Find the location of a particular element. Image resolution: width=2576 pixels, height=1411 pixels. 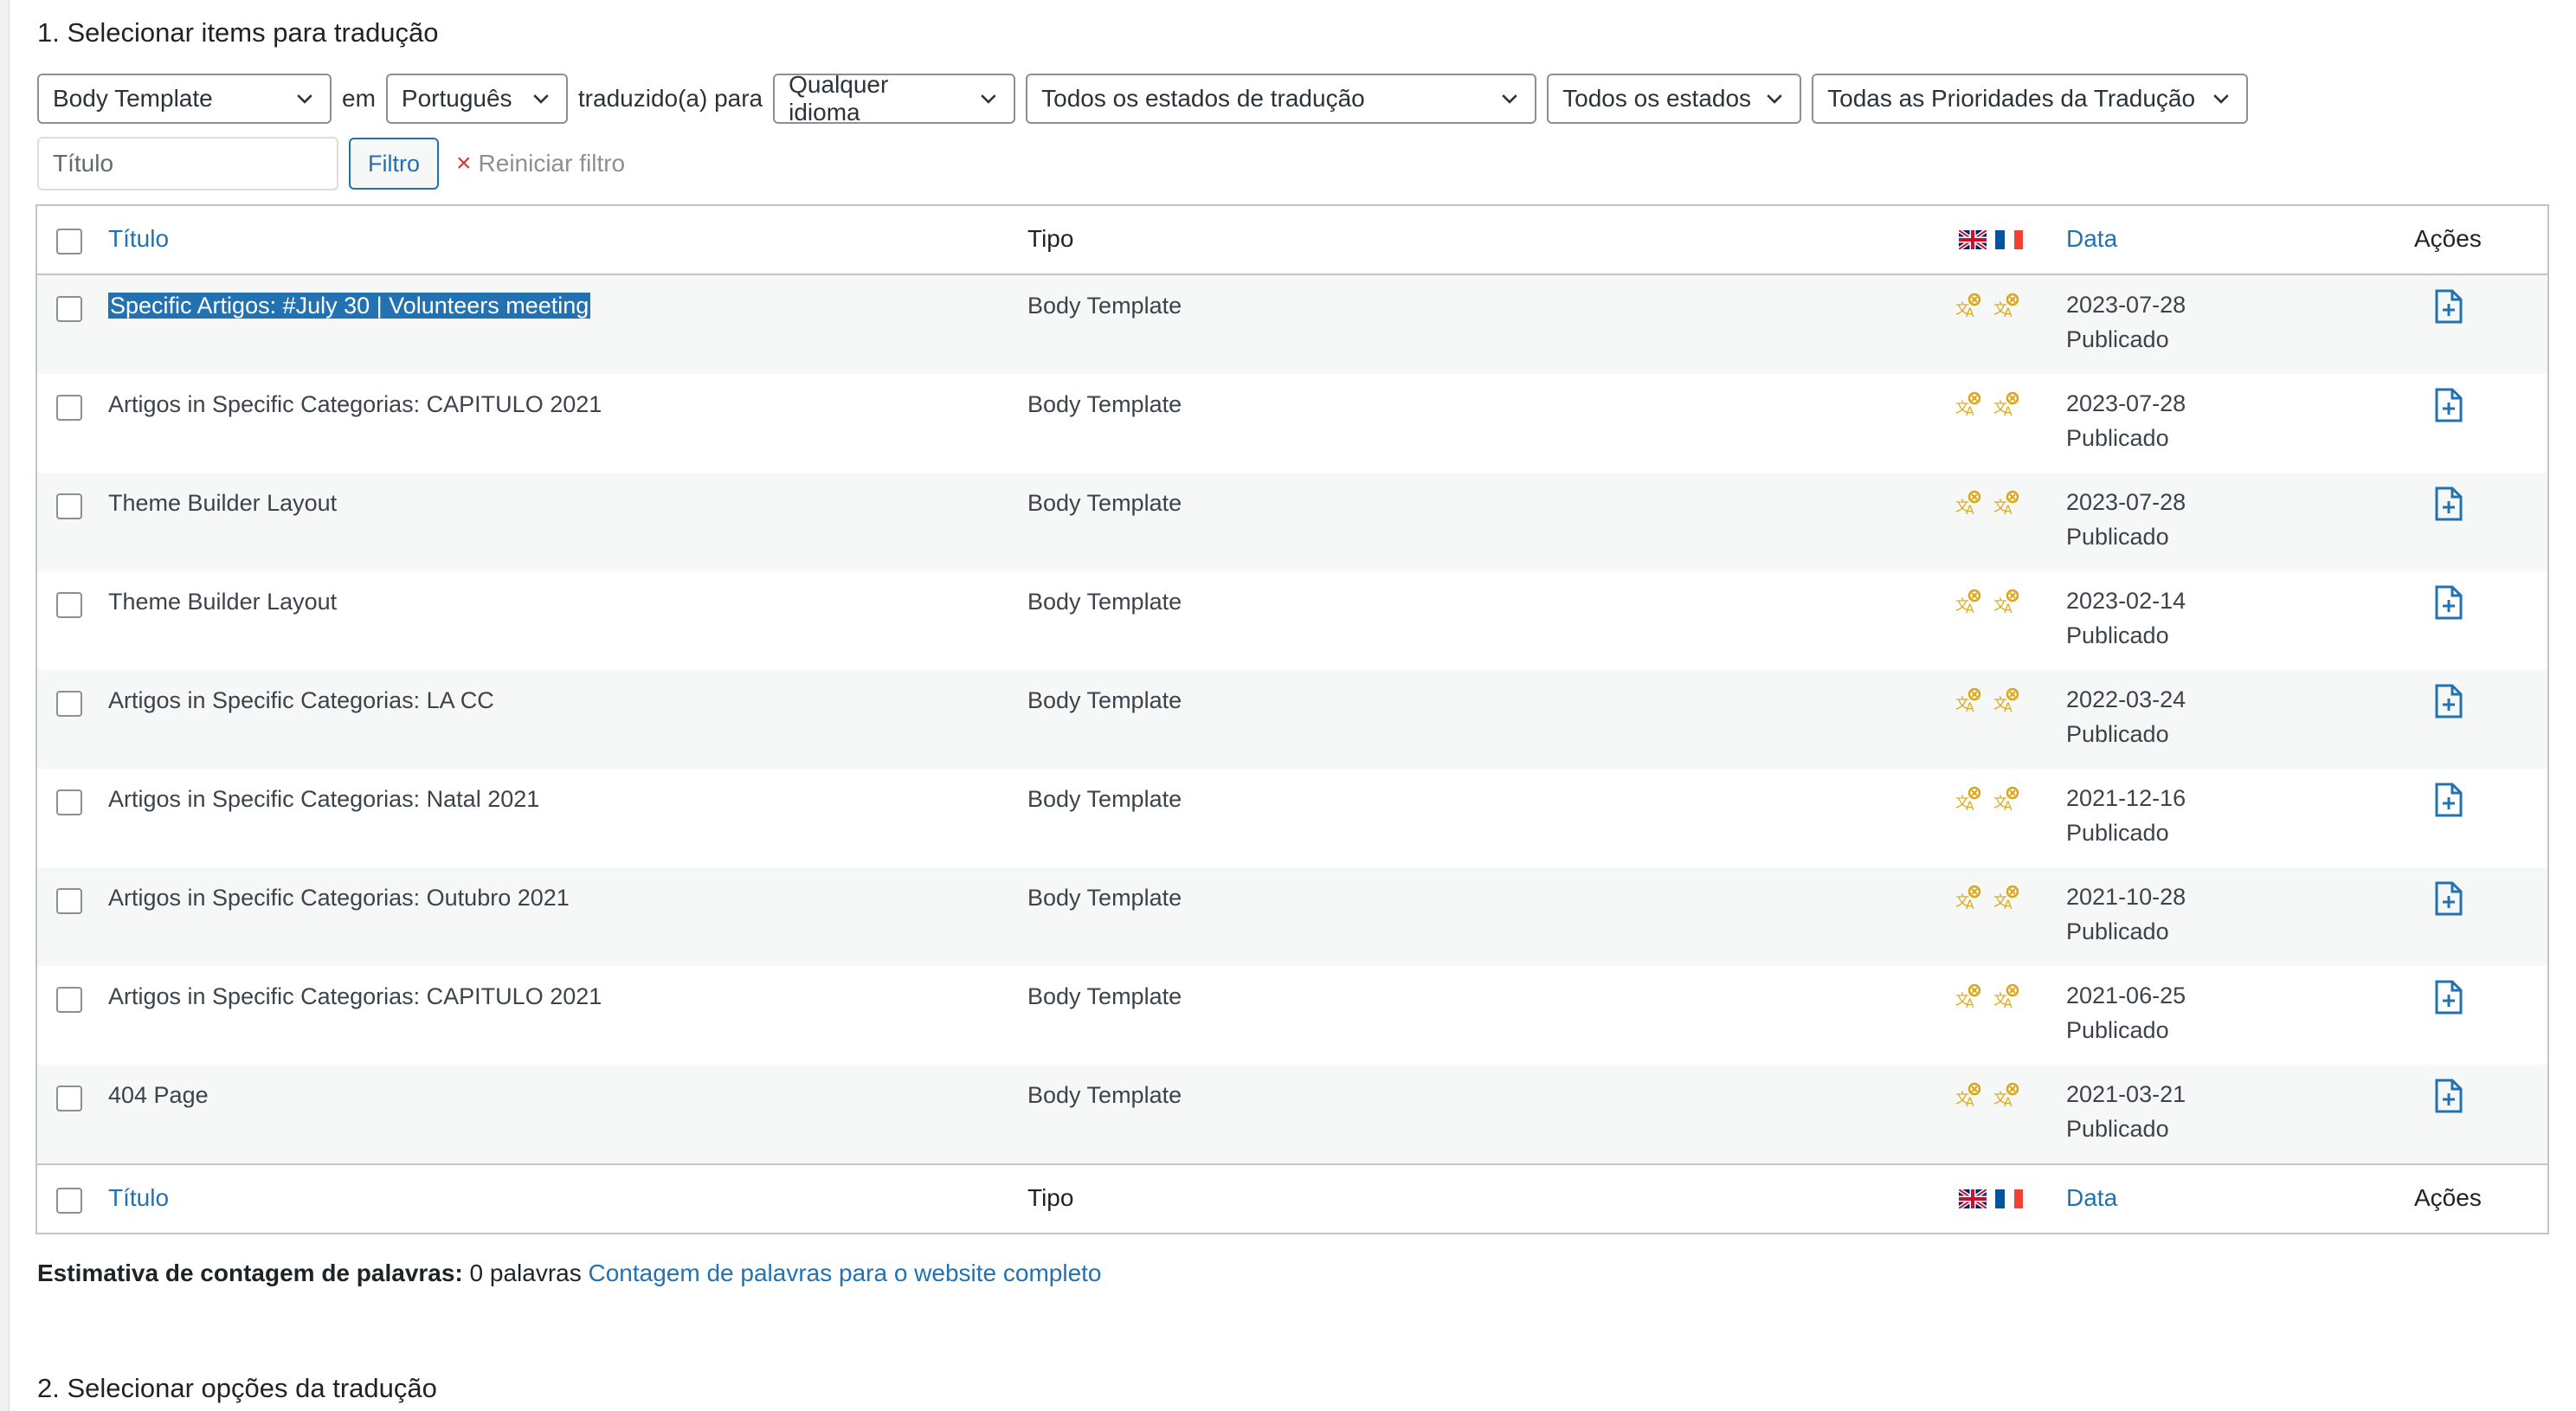

word-count-label: Estimativa de contagem de palavras: is located at coordinates (250, 1273).